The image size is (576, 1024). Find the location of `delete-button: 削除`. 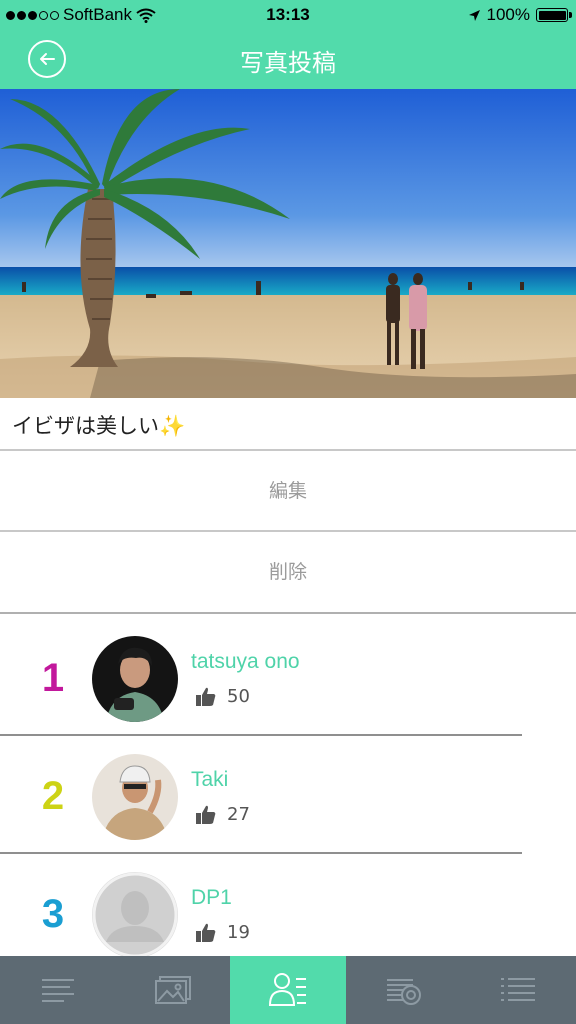

delete-button: 削除 is located at coordinates (288, 572).